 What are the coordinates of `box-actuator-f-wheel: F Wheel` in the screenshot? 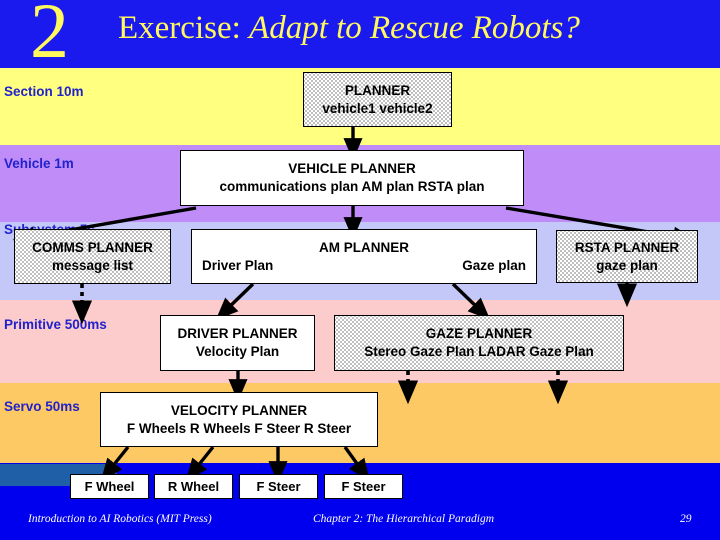 It's located at (109, 486).